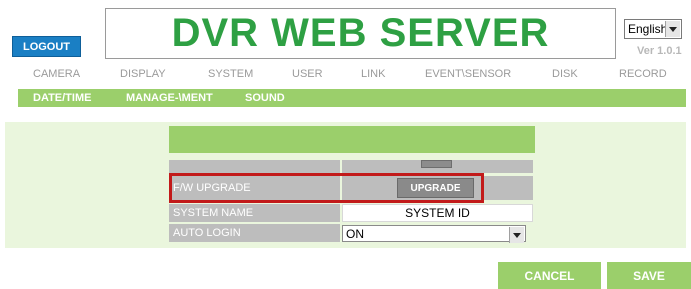  I want to click on nav-system: SYSTEM, so click(230, 74).